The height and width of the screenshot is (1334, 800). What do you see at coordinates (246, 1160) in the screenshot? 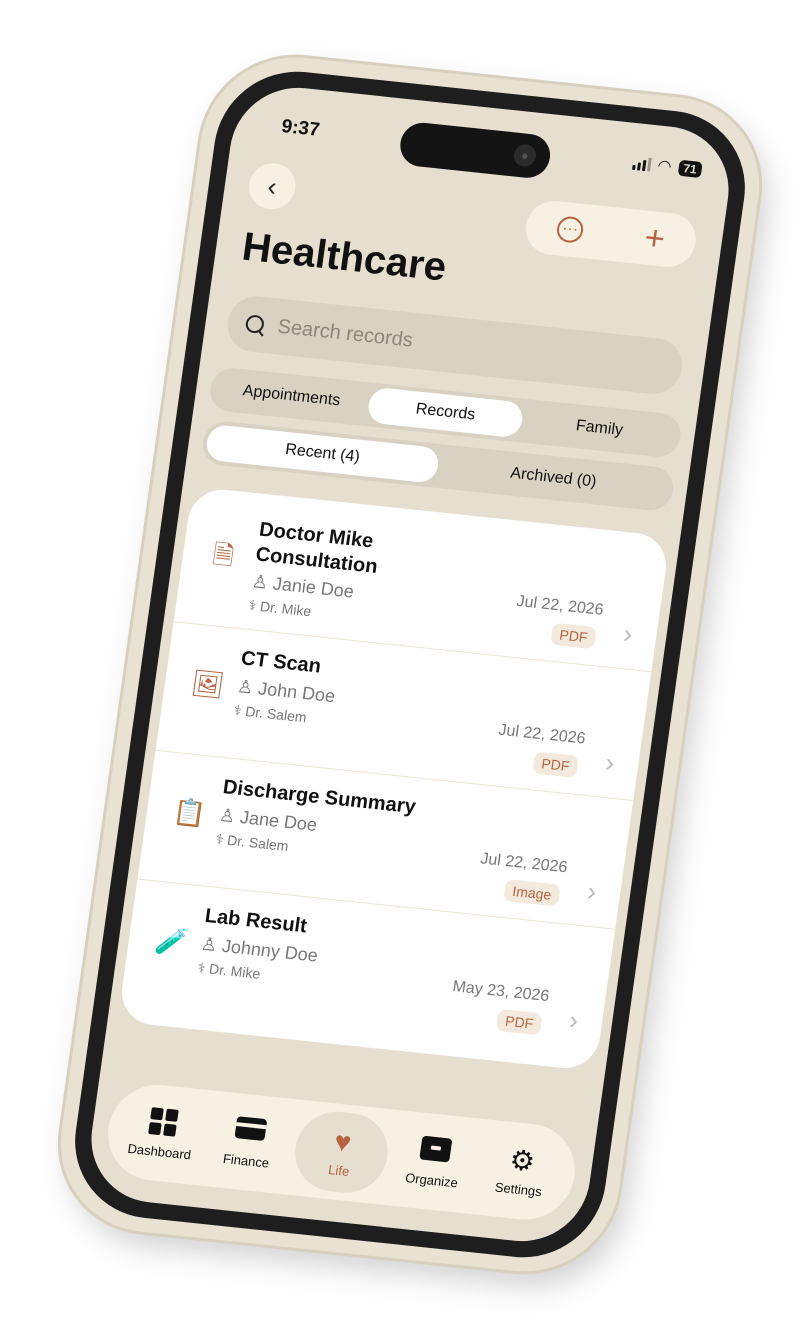
I see `nav-label: Finance` at bounding box center [246, 1160].